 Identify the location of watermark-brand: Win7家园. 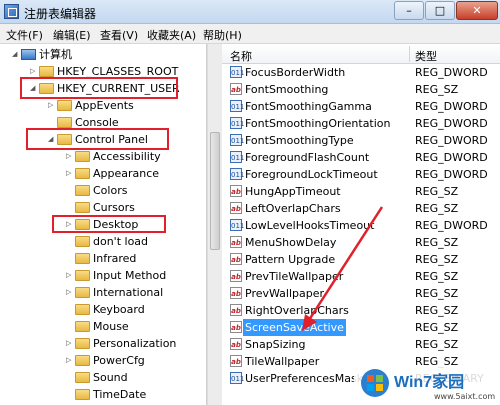
(429, 382).